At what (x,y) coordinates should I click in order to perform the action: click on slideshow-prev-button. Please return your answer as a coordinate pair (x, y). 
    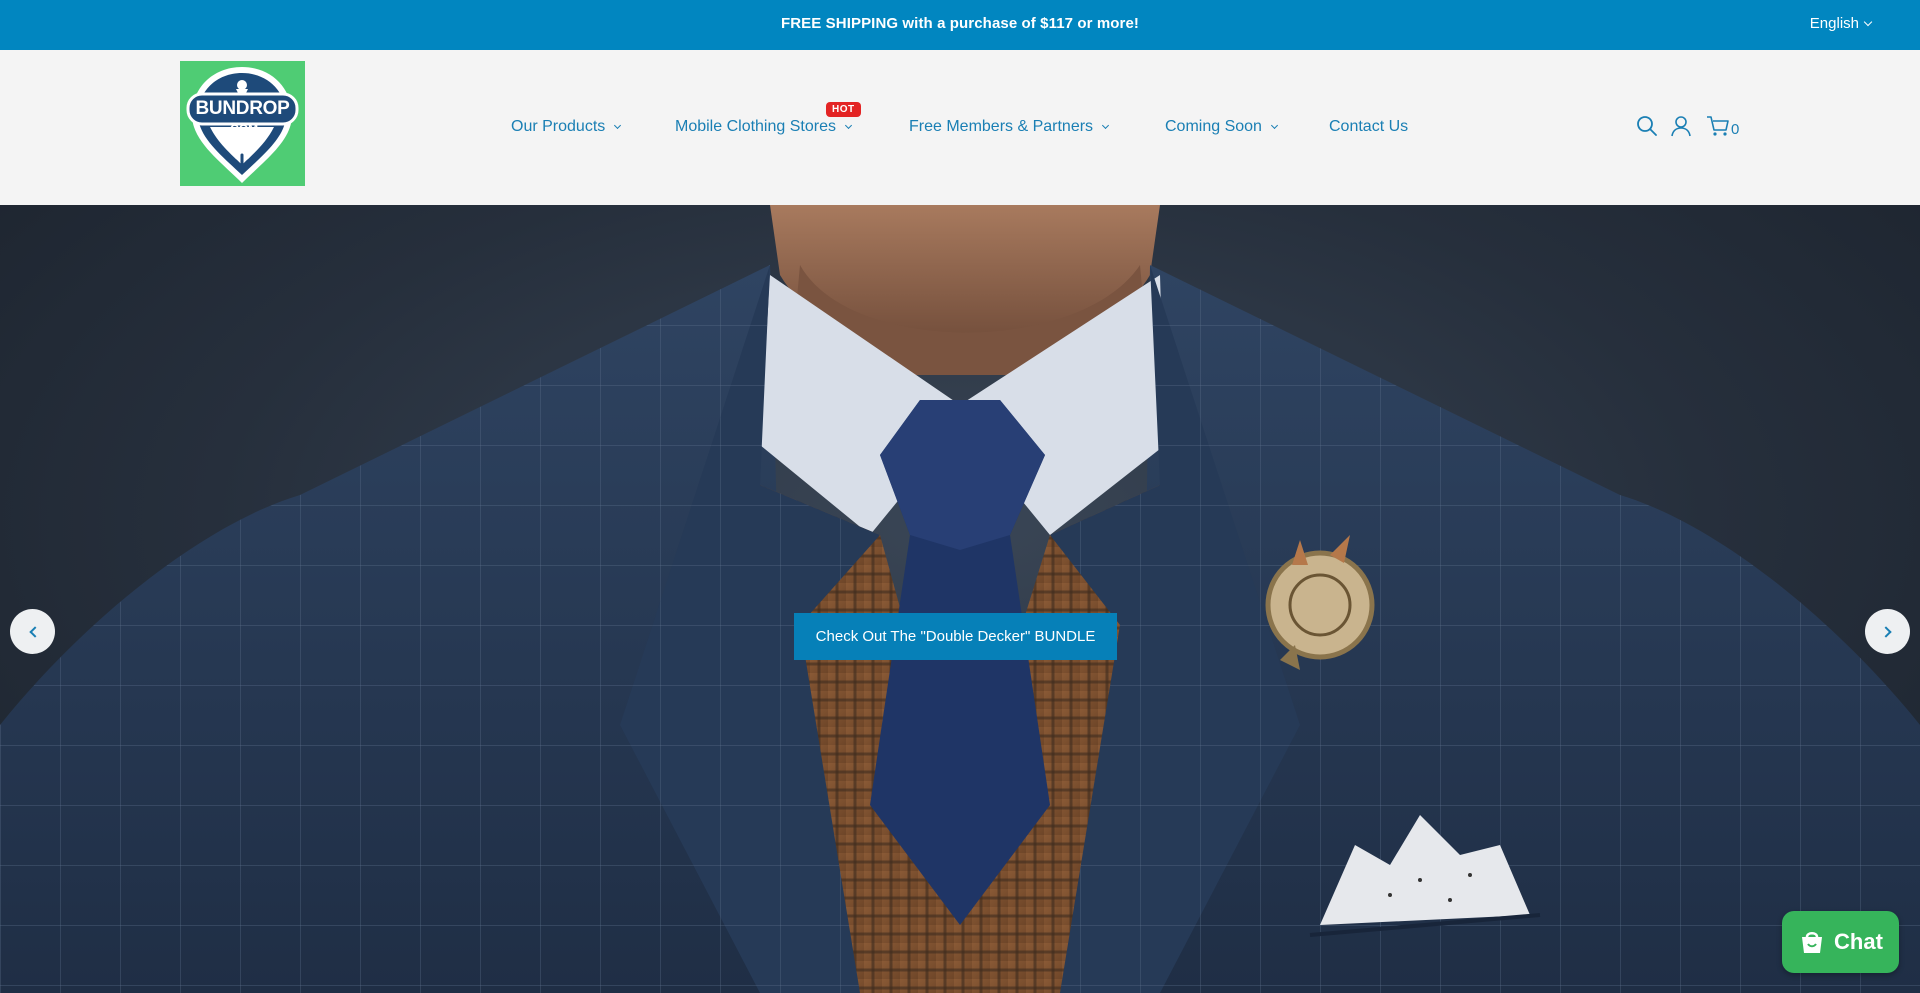
    Looking at the image, I should click on (32, 631).